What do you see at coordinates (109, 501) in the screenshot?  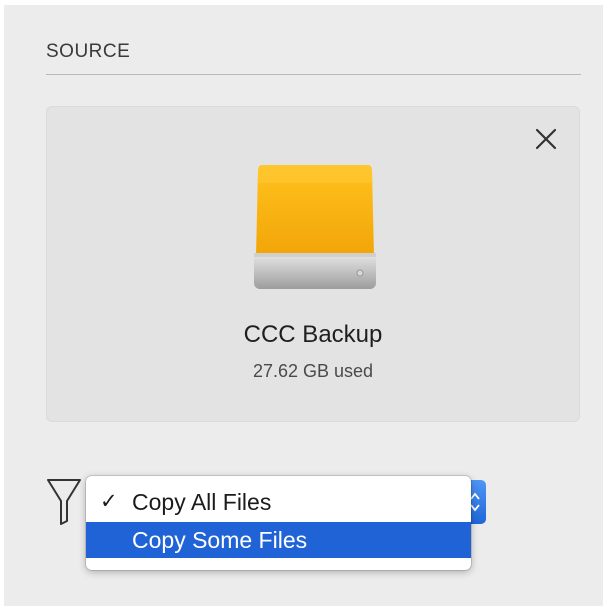 I see `checkmark-icon: ✓` at bounding box center [109, 501].